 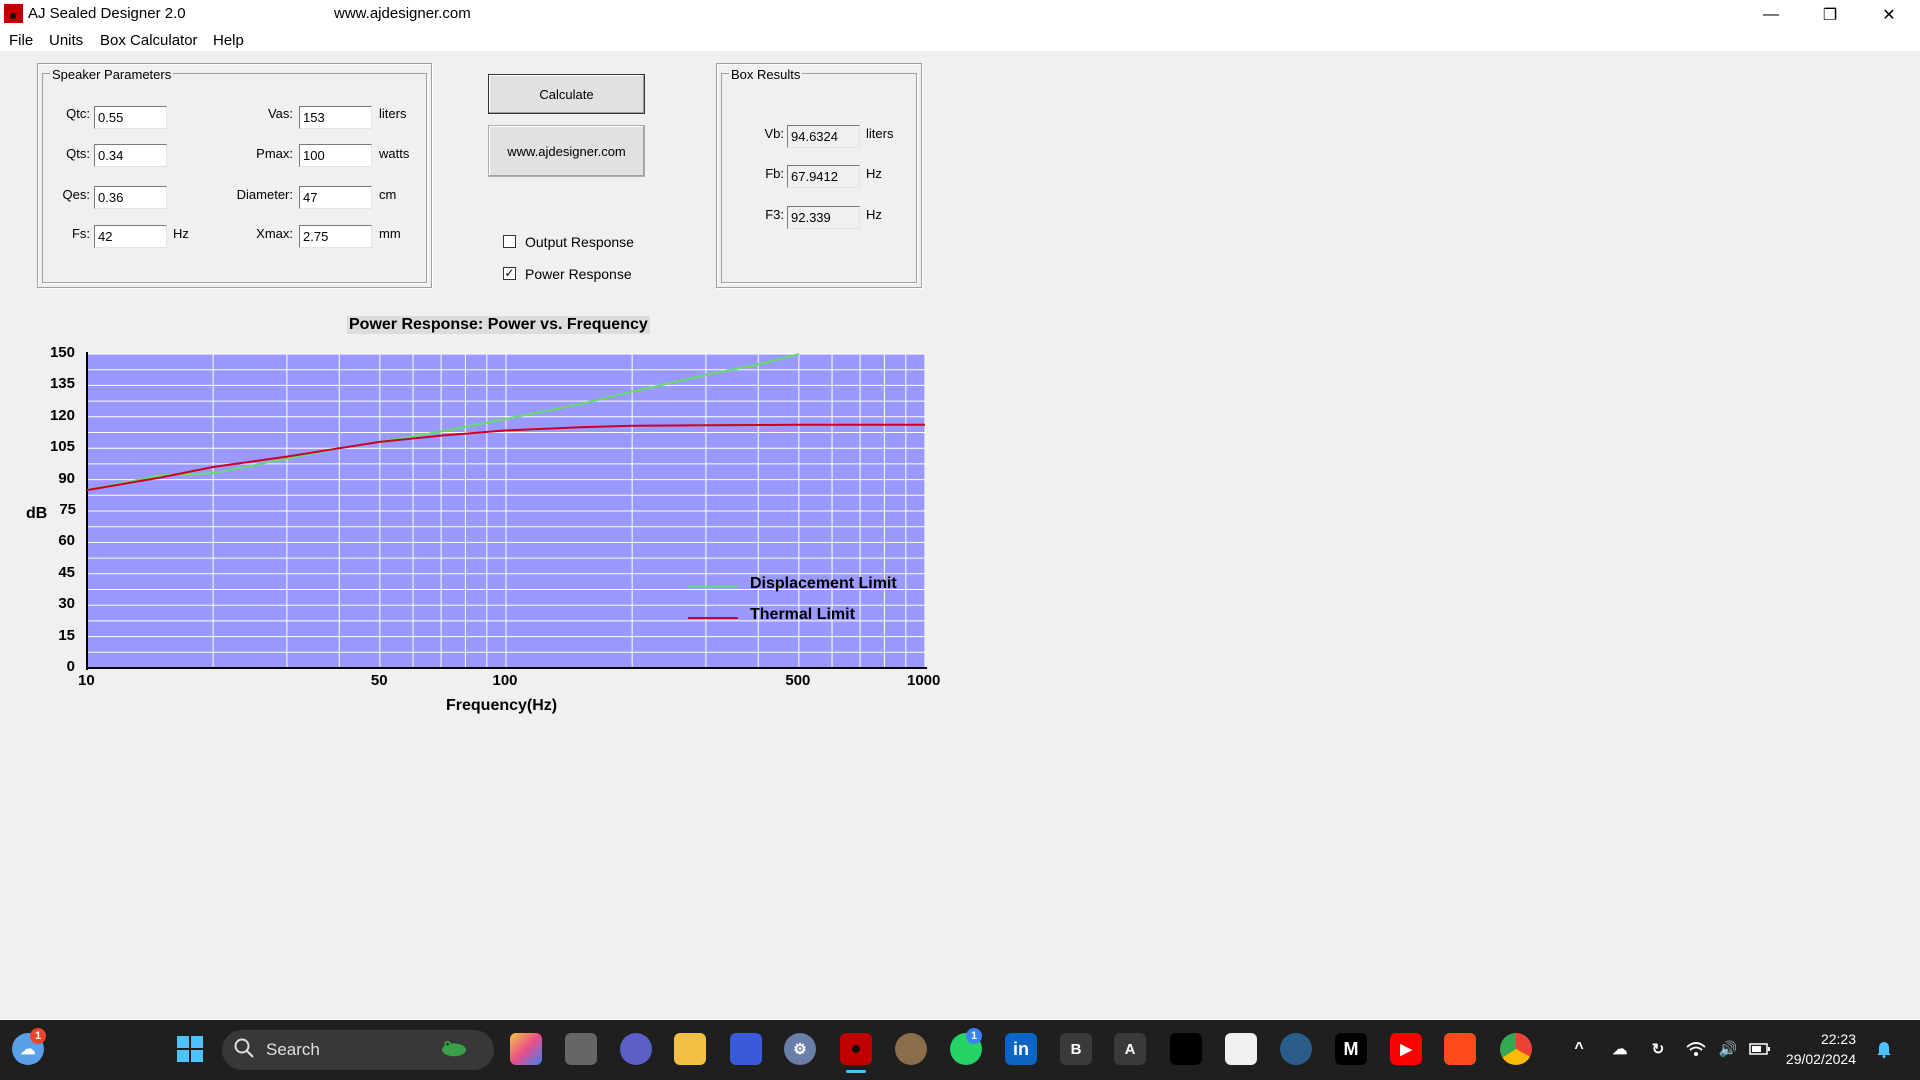 I want to click on sync-icon: ↻, so click(x=1658, y=1049).